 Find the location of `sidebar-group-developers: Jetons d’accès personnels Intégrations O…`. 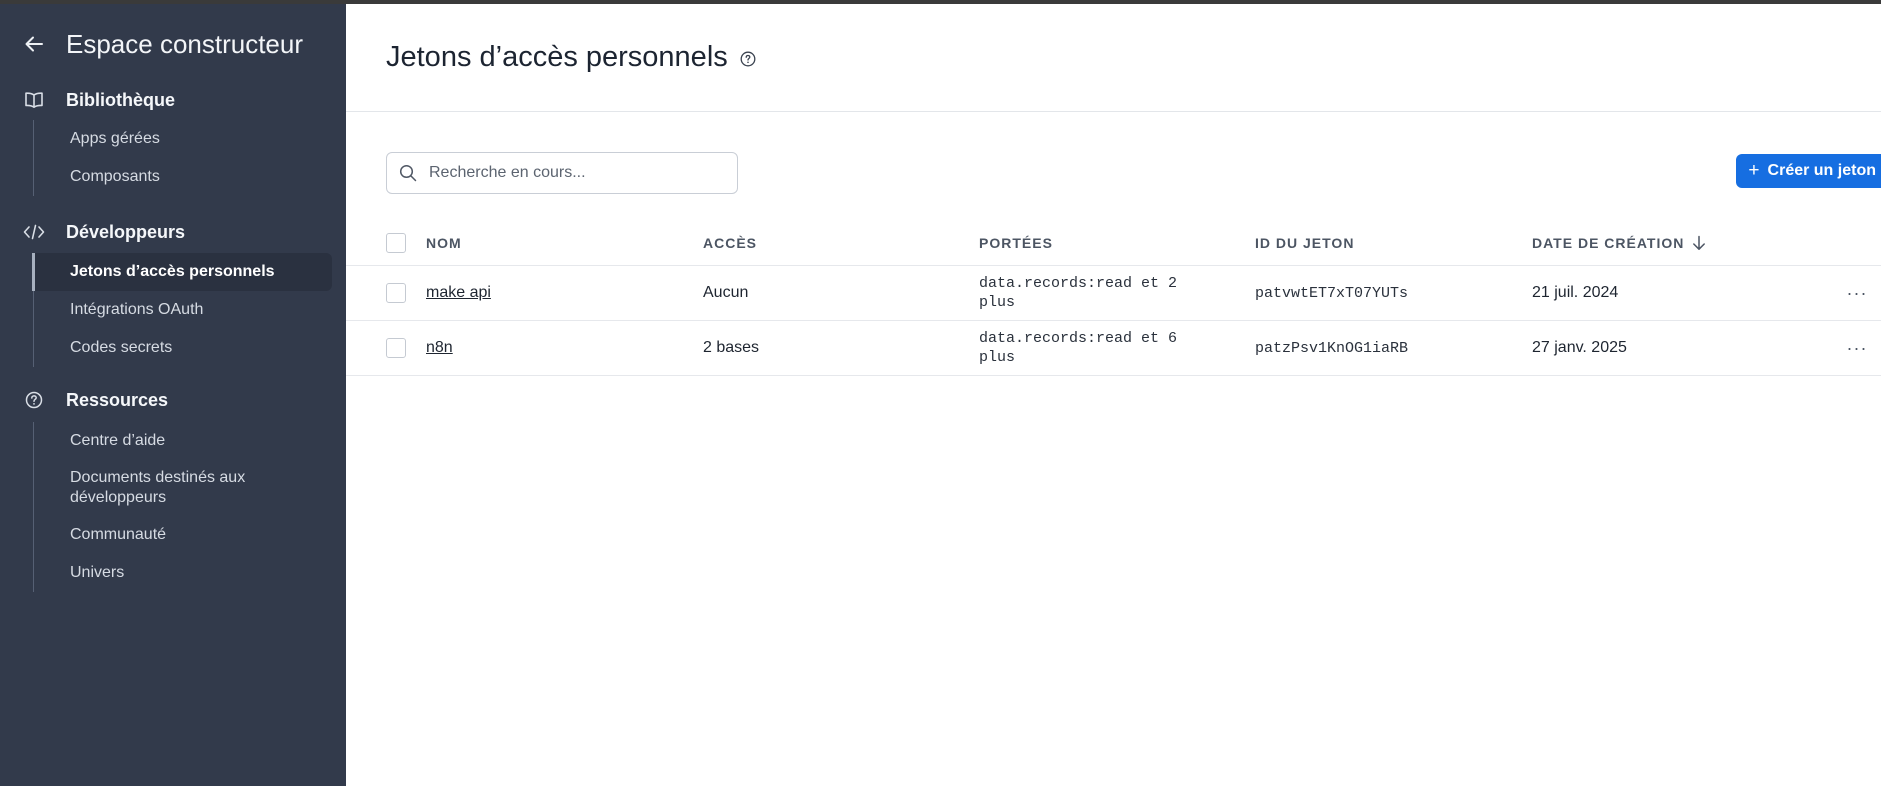

sidebar-group-developers: Jetons d’accès personnels Intégrations O… is located at coordinates (183, 310).